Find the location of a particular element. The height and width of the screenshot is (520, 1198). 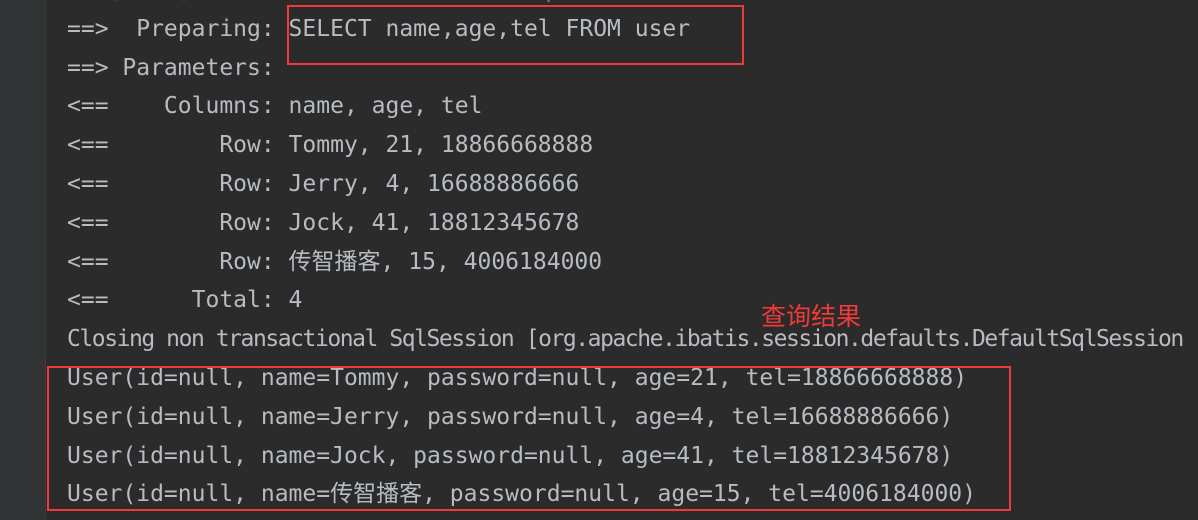

console-line-row: <== Row: Jock, 41, 18812345678 is located at coordinates (323, 222).